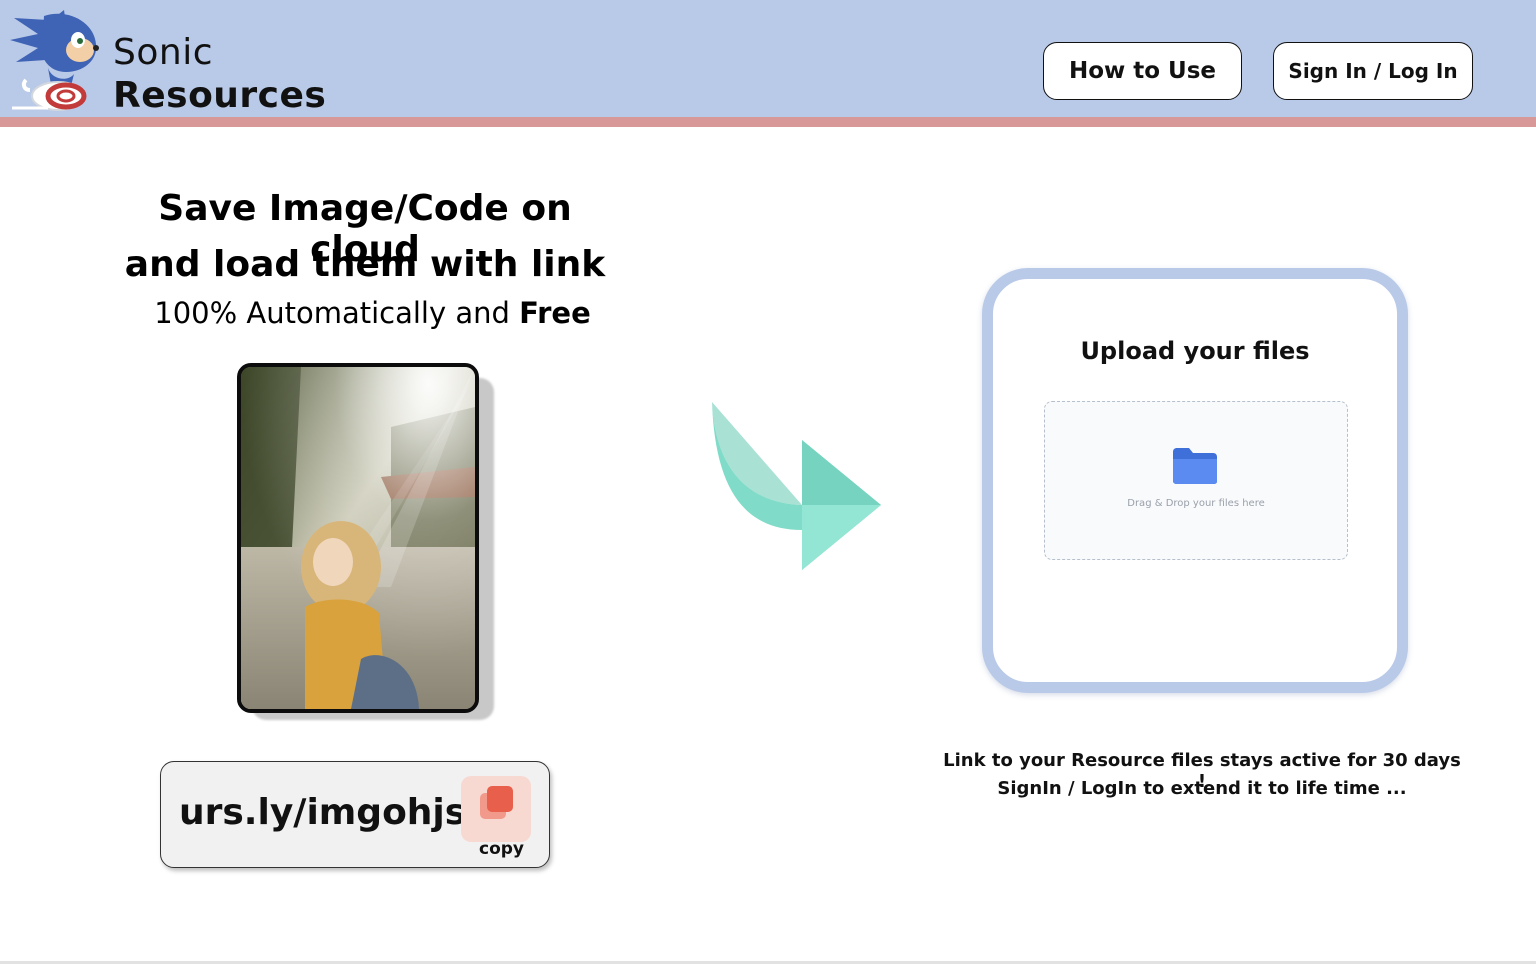  Describe the element at coordinates (322, 812) in the screenshot. I see `short-link-text: urs.ly/imgohjs` at that location.